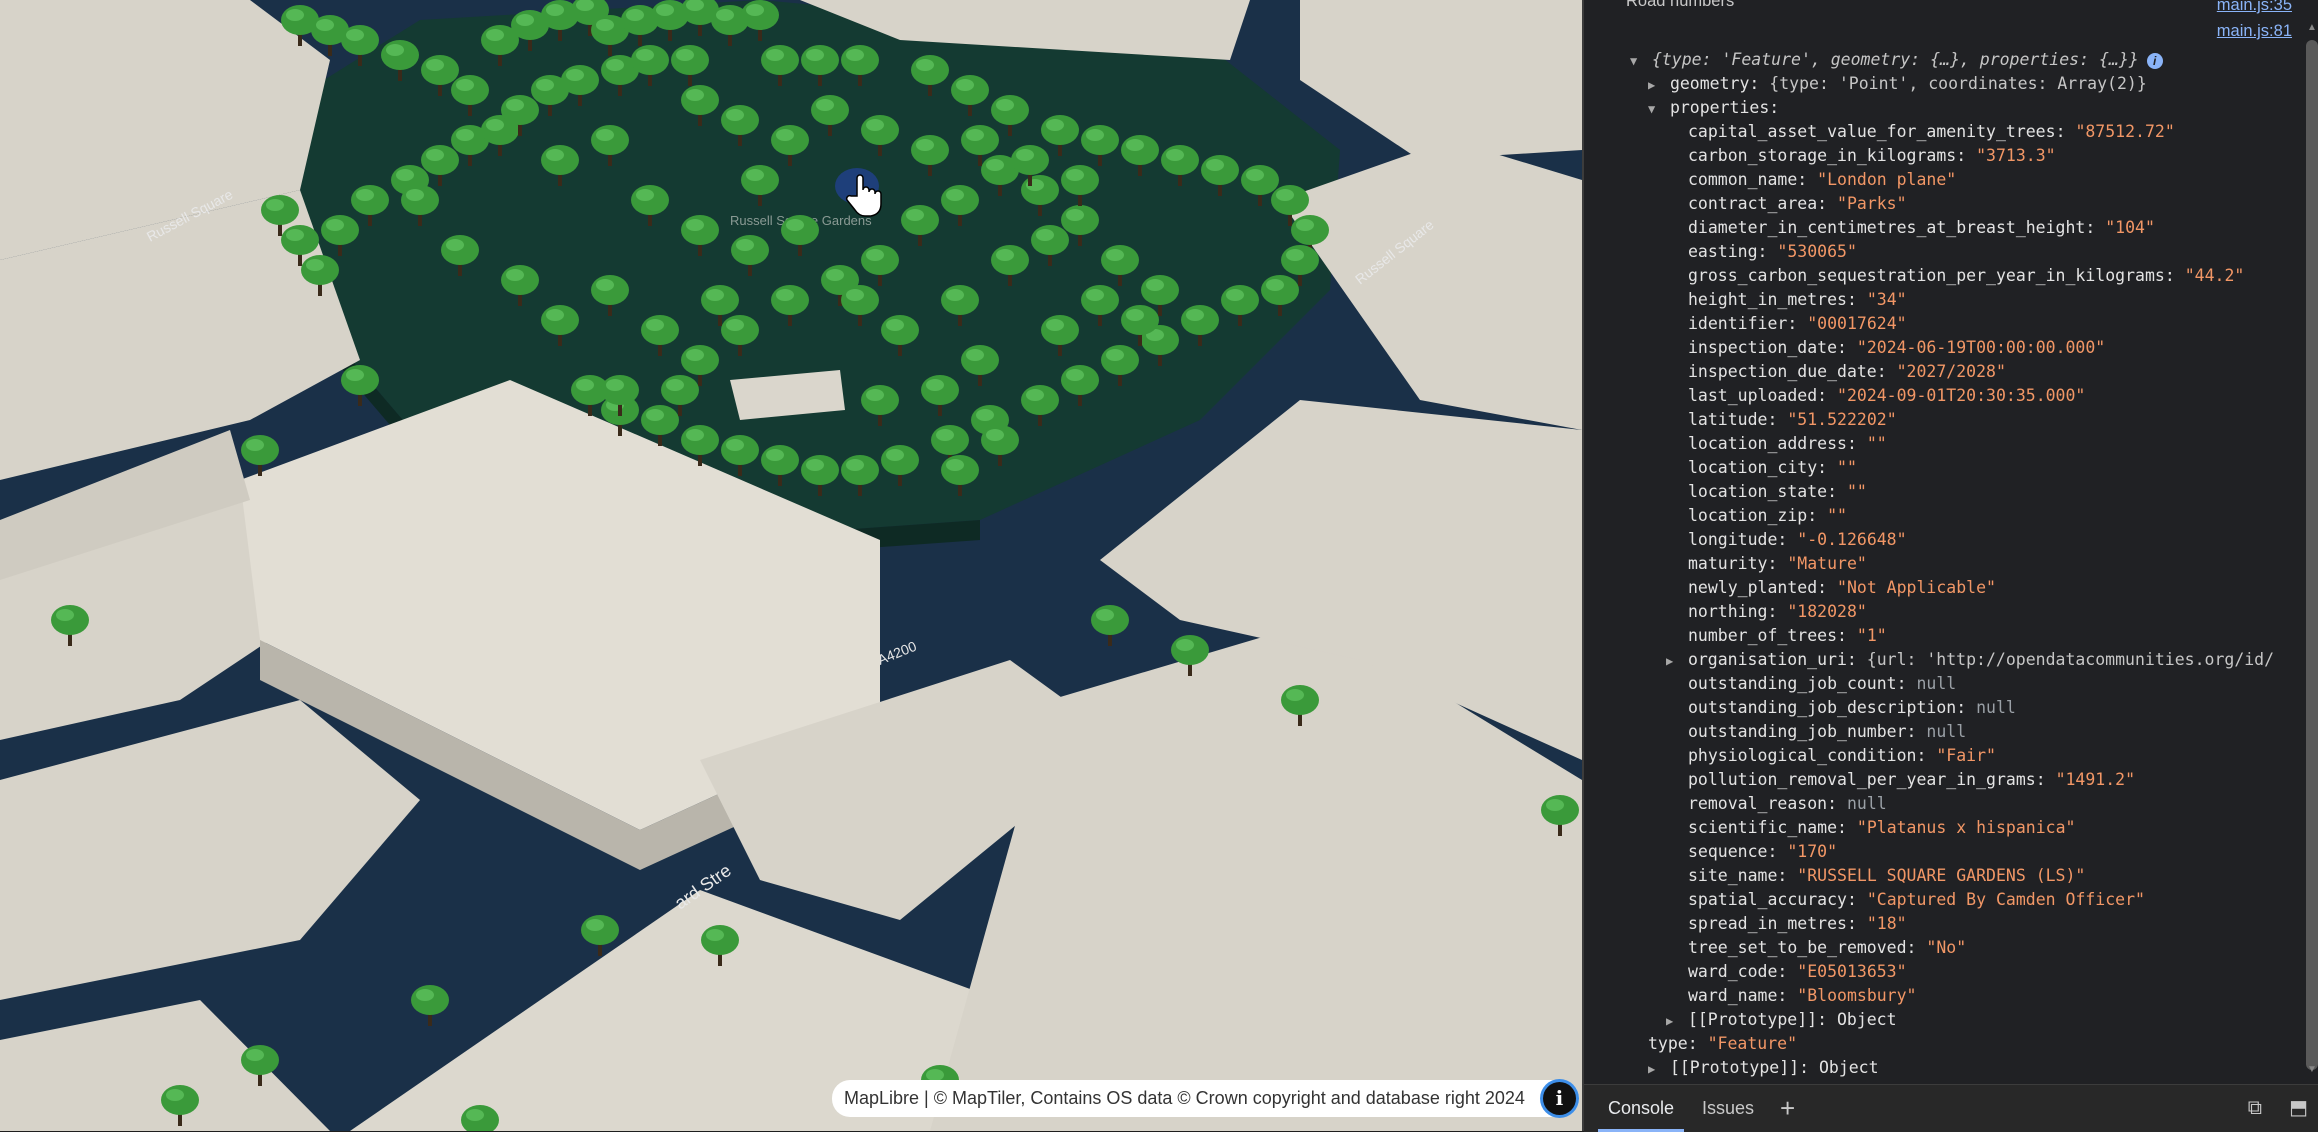 The width and height of the screenshot is (2318, 1132). Describe the element at coordinates (1738, 323) in the screenshot. I see `prop-key: identifier` at that location.